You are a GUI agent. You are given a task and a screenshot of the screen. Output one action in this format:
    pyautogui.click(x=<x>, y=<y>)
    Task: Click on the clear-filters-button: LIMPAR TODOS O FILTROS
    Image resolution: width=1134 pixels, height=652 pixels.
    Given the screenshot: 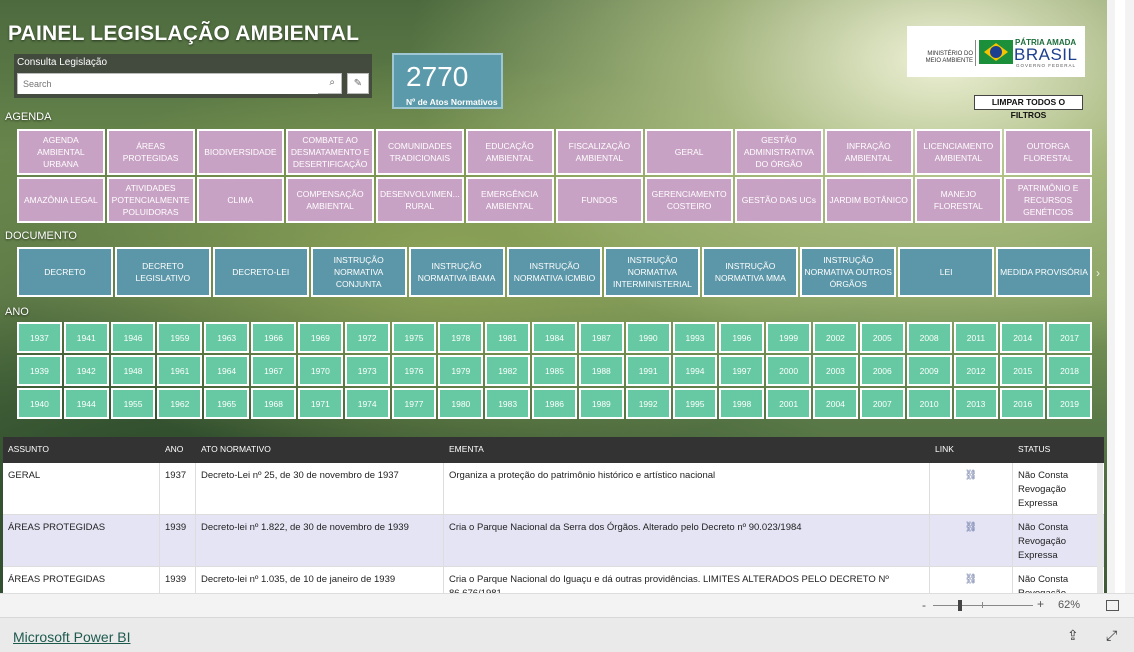 What is the action you would take?
    pyautogui.click(x=1028, y=107)
    